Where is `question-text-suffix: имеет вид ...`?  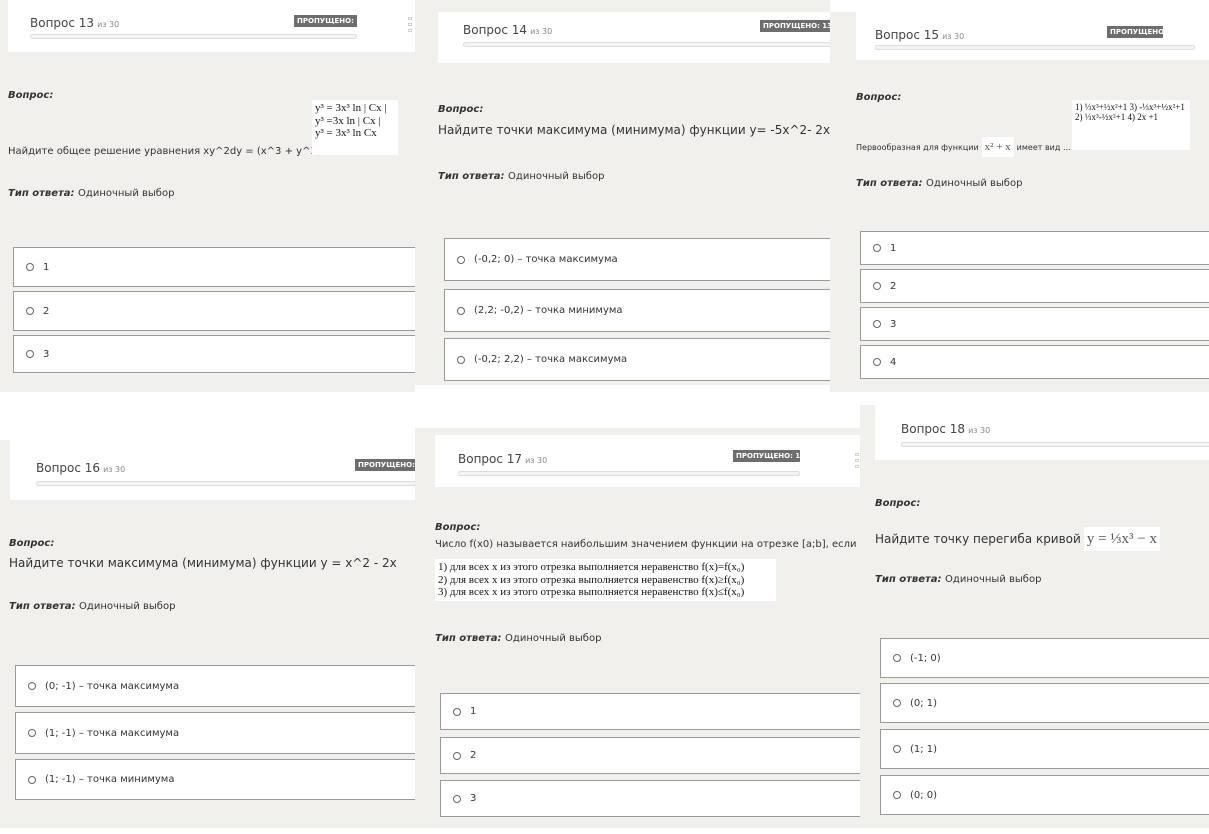 question-text-suffix: имеет вид ... is located at coordinates (1043, 147).